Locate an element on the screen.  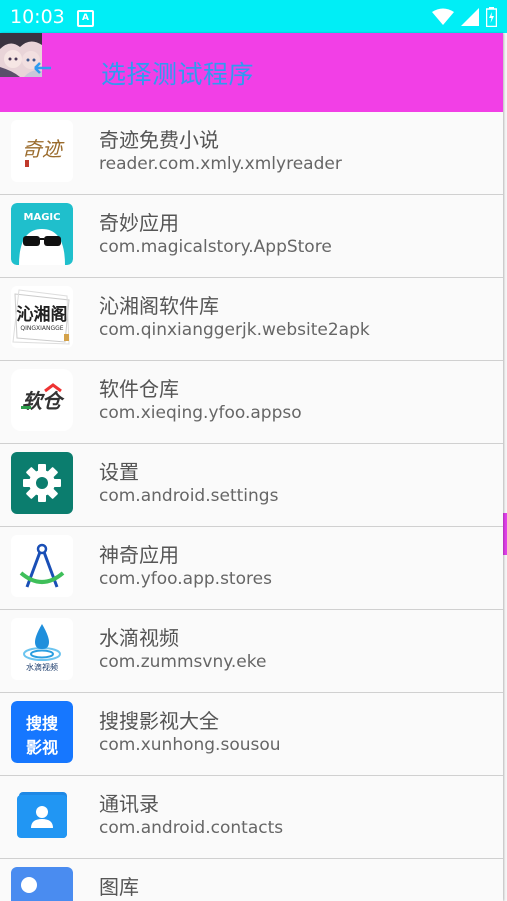
list-item: 水滴视频 水滴视频 com.zummsvny.eke is located at coordinates (251, 651).